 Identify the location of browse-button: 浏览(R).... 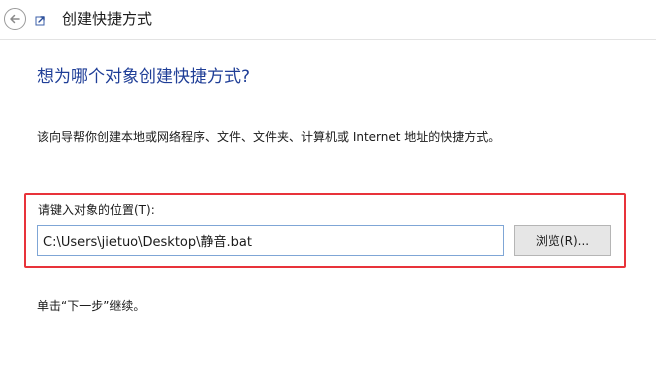
(562, 240).